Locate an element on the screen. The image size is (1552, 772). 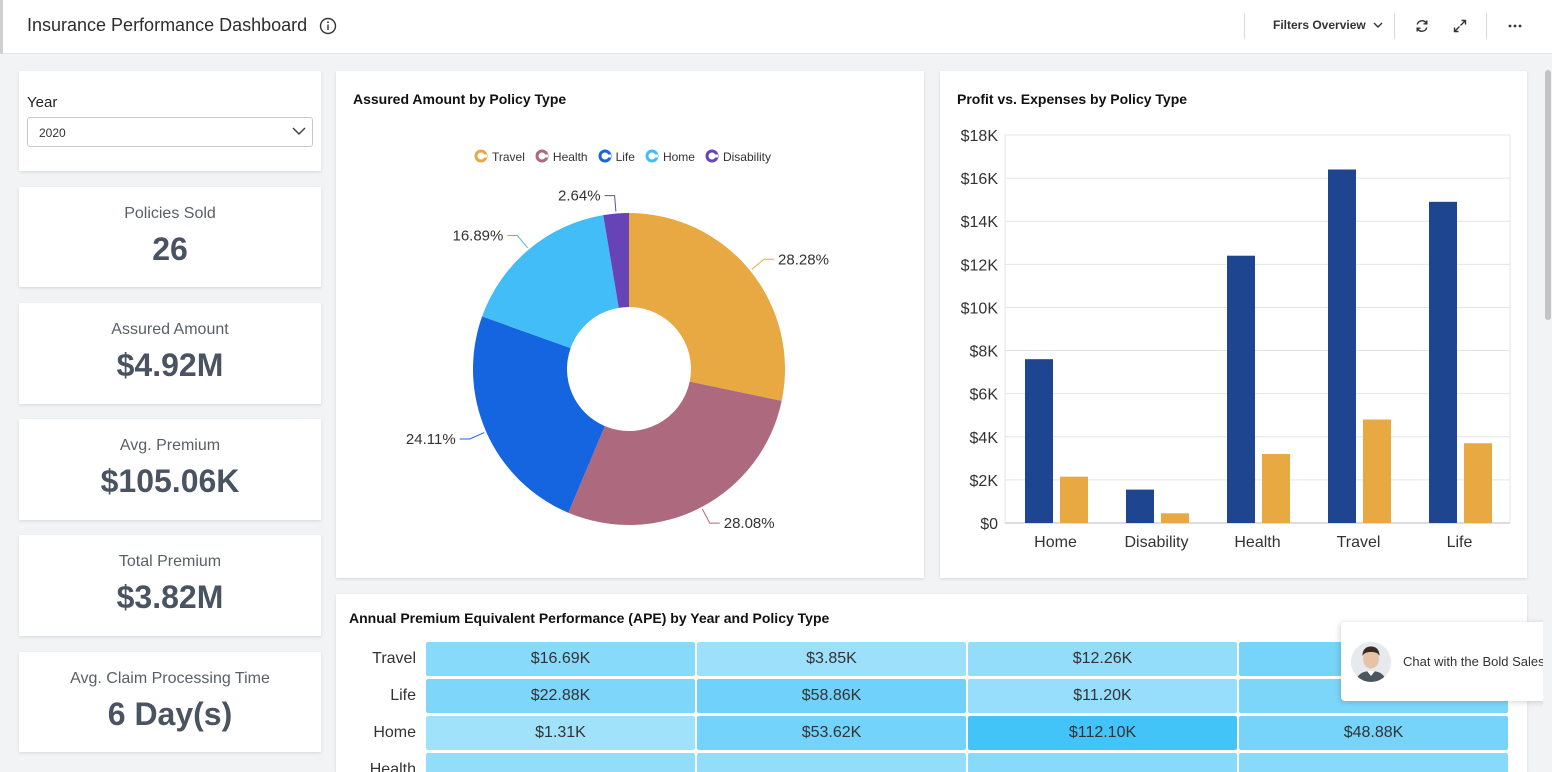
expenses-bar-home is located at coordinates (1074, 499).